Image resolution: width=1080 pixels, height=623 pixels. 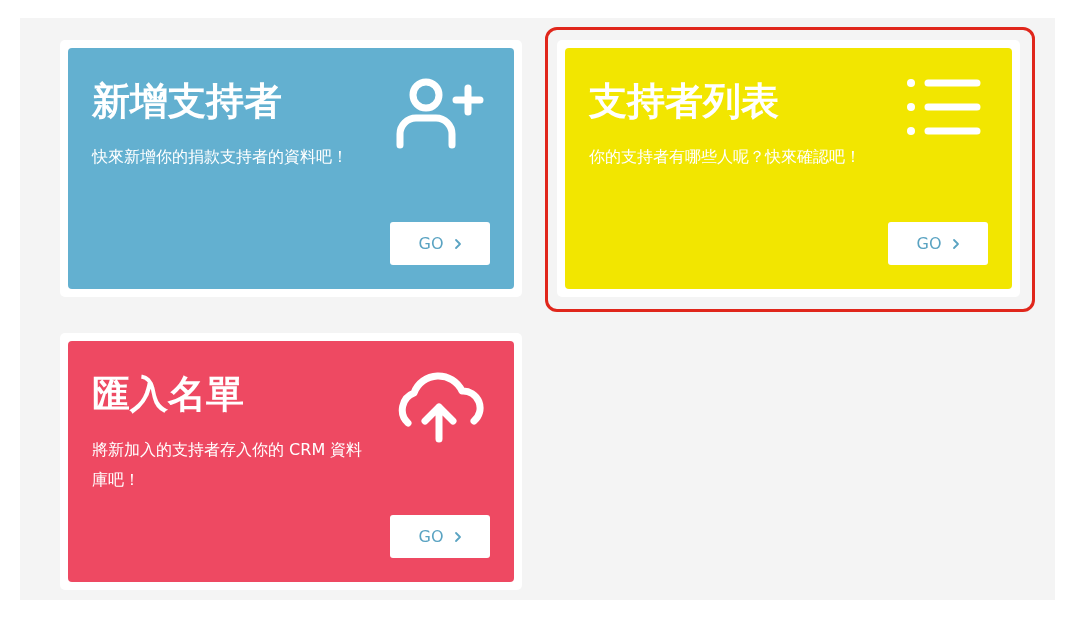 What do you see at coordinates (725, 157) in the screenshot?
I see `card-description: 你的支持者有哪些人呢？快來確認吧！` at bounding box center [725, 157].